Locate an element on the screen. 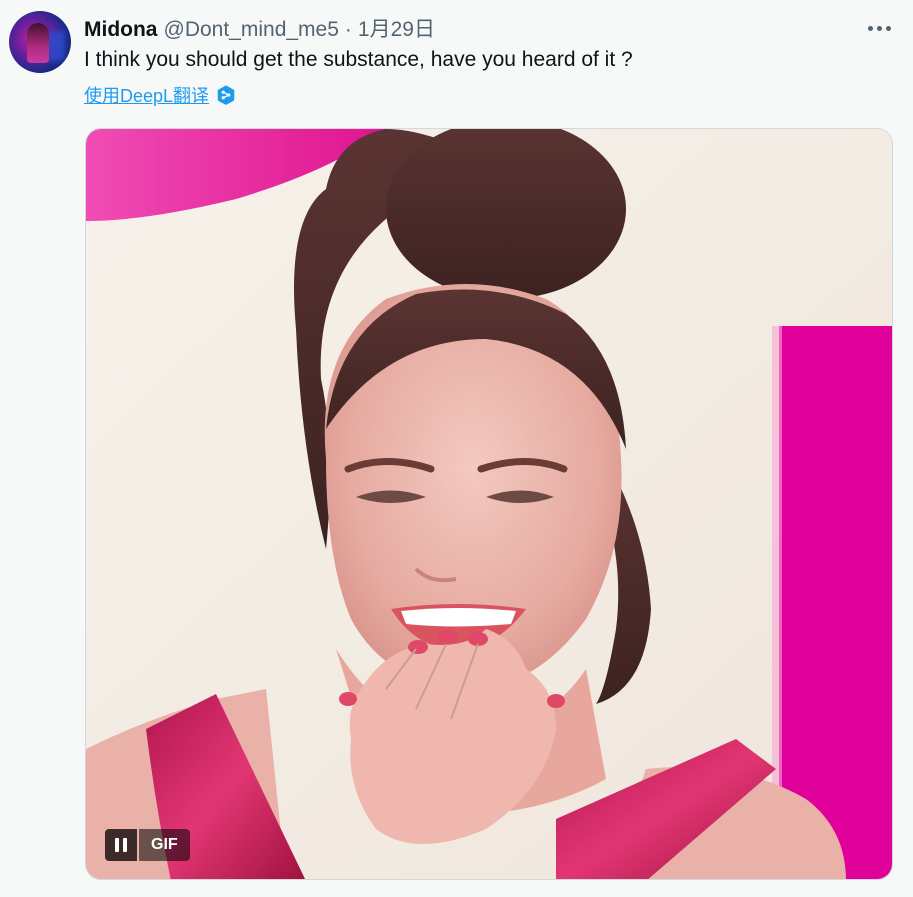  translate-link: 使用DeepL翻译 is located at coordinates (160, 95).